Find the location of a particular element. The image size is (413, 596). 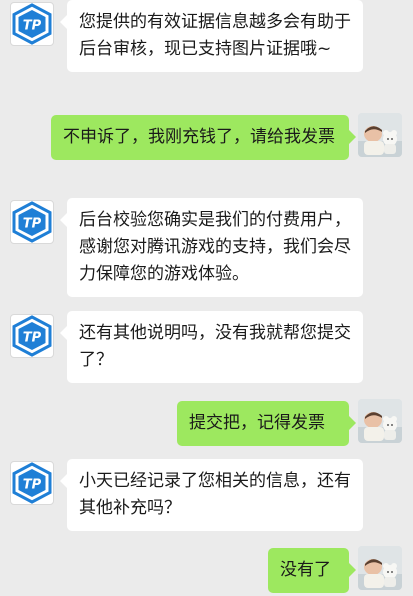

message-text: 还有其他说明吗，没有我就帮您提交了？ is located at coordinates (215, 346).